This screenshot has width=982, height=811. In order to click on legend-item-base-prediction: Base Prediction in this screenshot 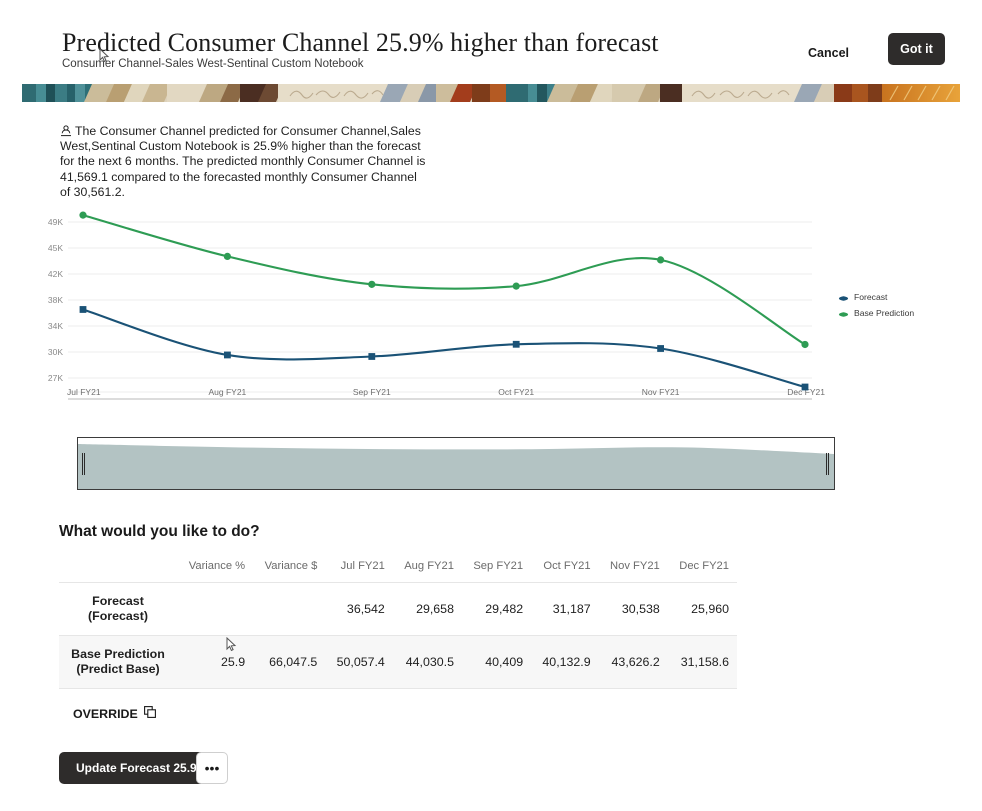, I will do `click(903, 312)`.